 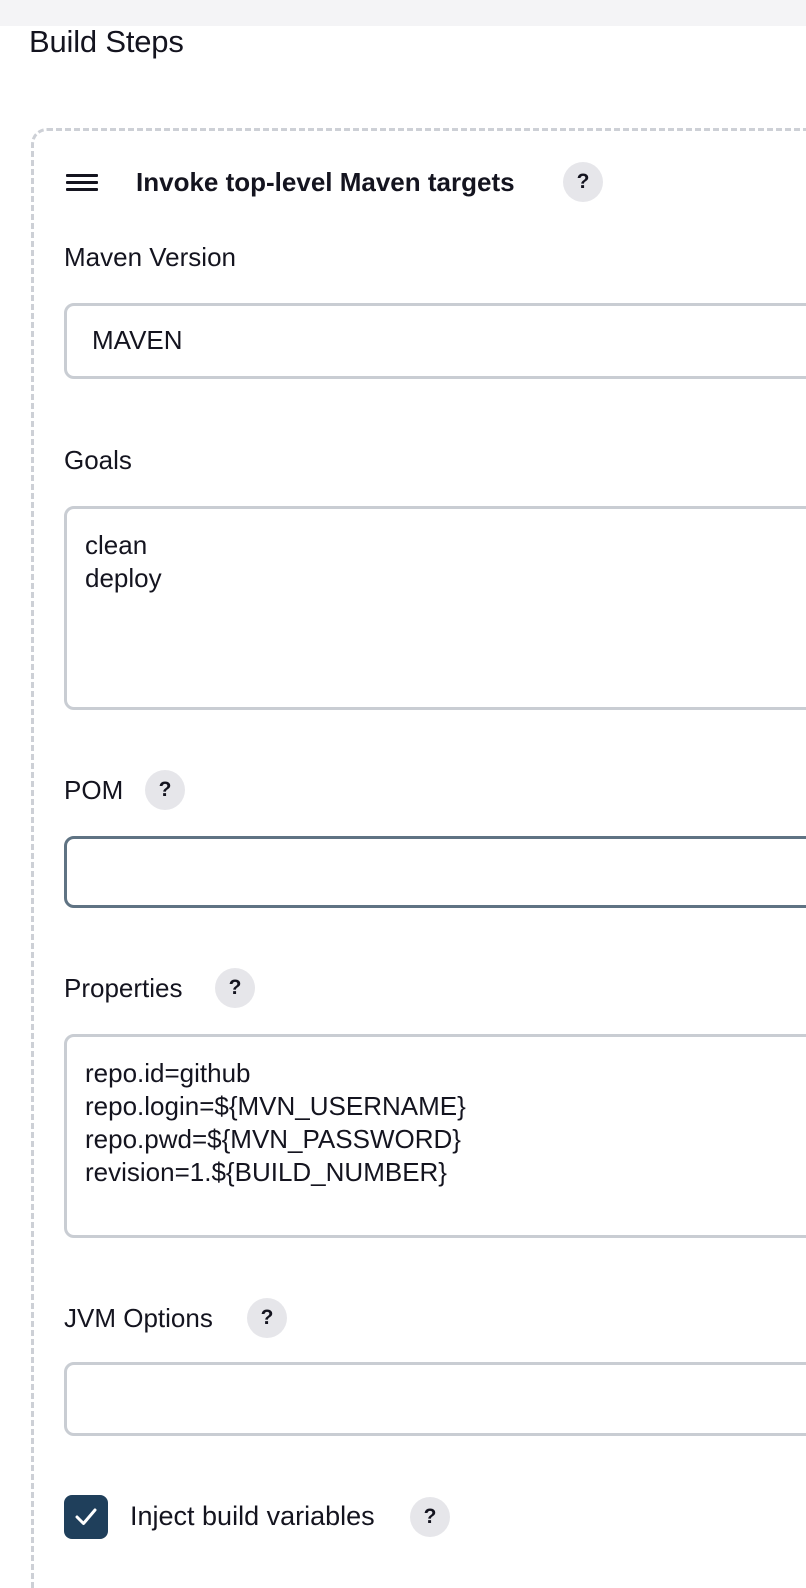 I want to click on pom-label: POM, so click(x=94, y=790).